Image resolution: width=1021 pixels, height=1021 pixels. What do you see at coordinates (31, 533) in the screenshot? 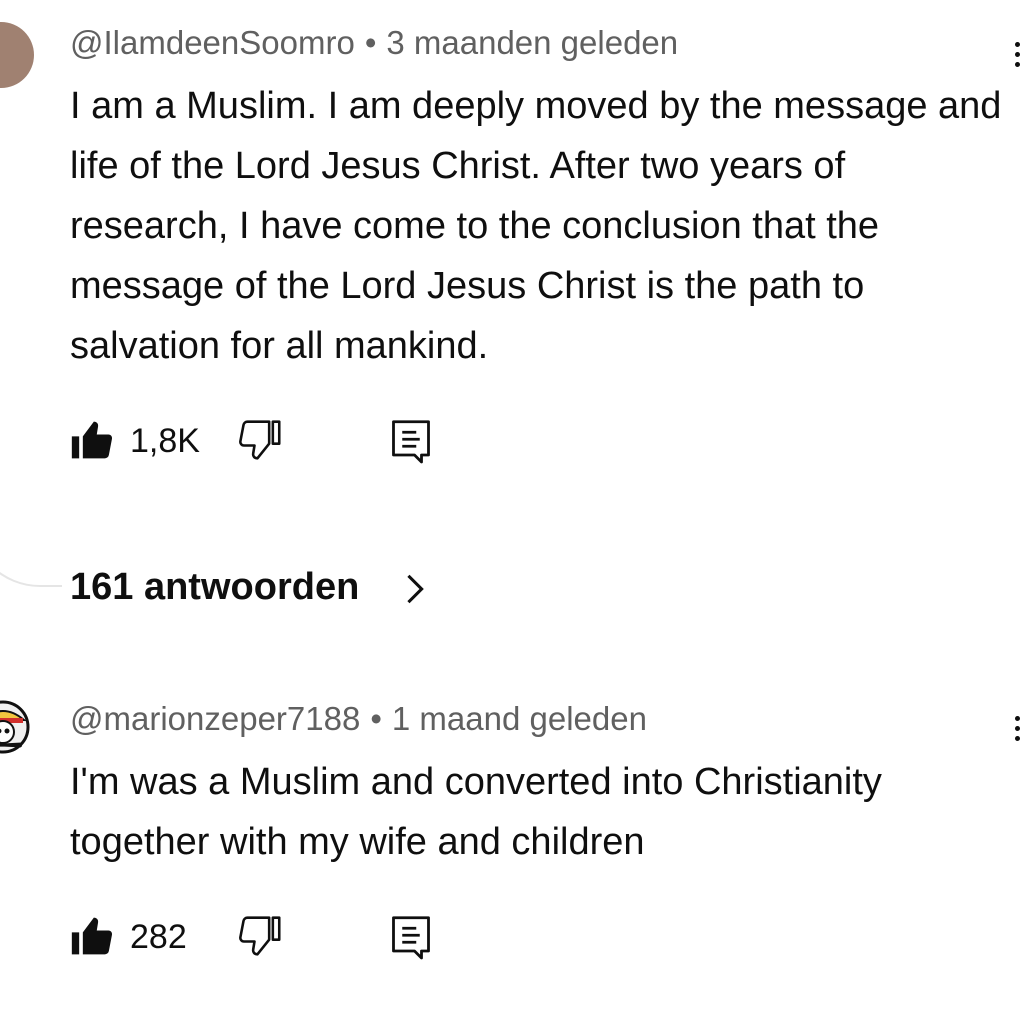
I see `thread-connector` at bounding box center [31, 533].